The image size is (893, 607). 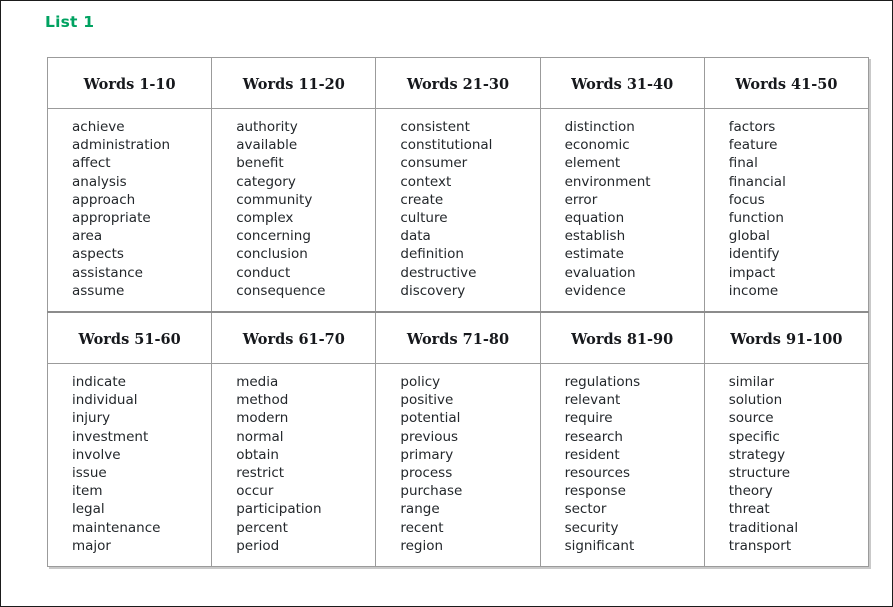 What do you see at coordinates (281, 290) in the screenshot?
I see `word-item: consequence` at bounding box center [281, 290].